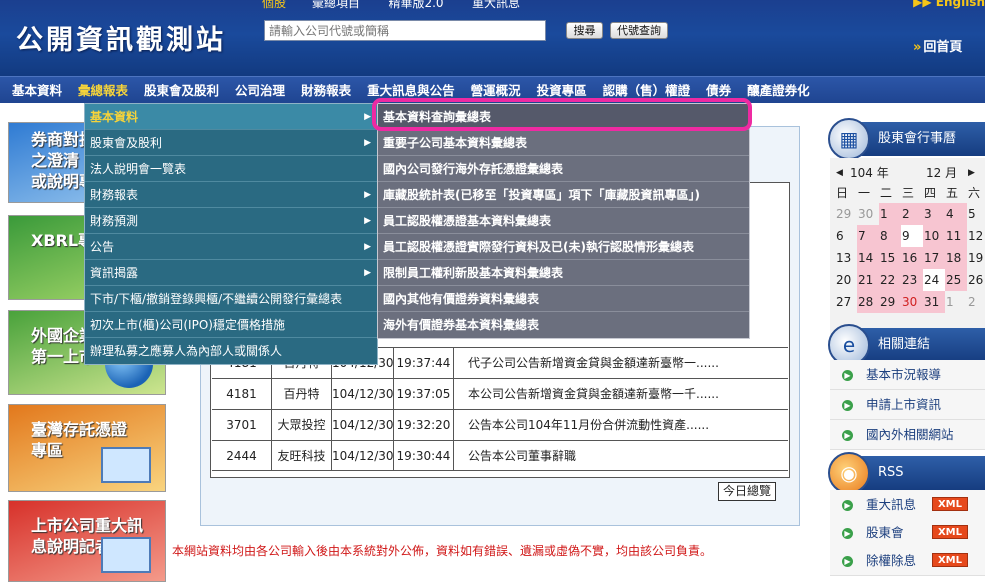 Image resolution: width=985 pixels, height=585 pixels. I want to click on english-link: ▶▶ English, so click(949, 4).